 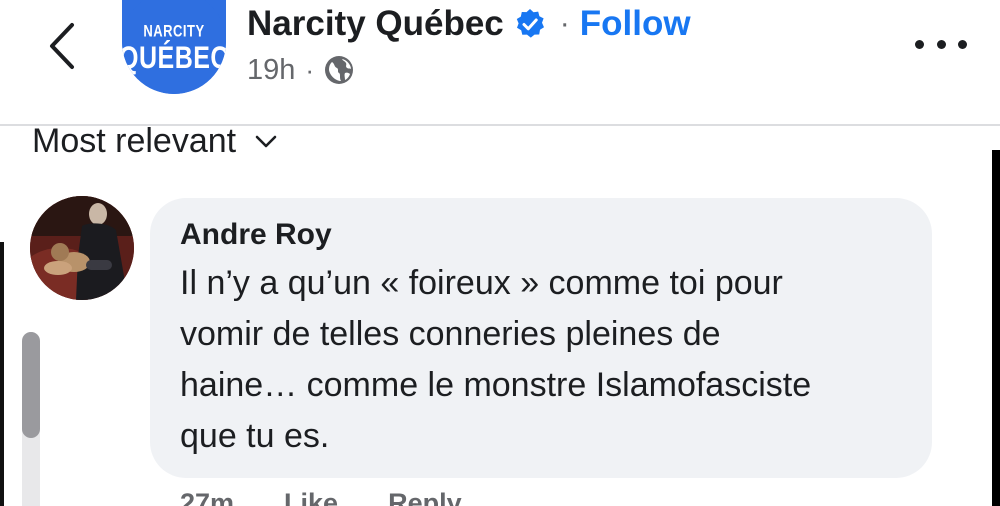 What do you see at coordinates (496, 385) in the screenshot?
I see `comment-line: haine… comme le monstre Islamofasciste` at bounding box center [496, 385].